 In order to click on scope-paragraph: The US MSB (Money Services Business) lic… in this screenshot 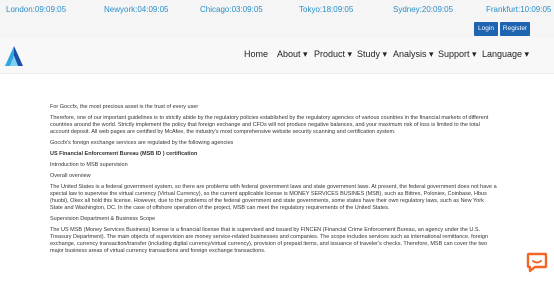, I will do `click(269, 240)`.